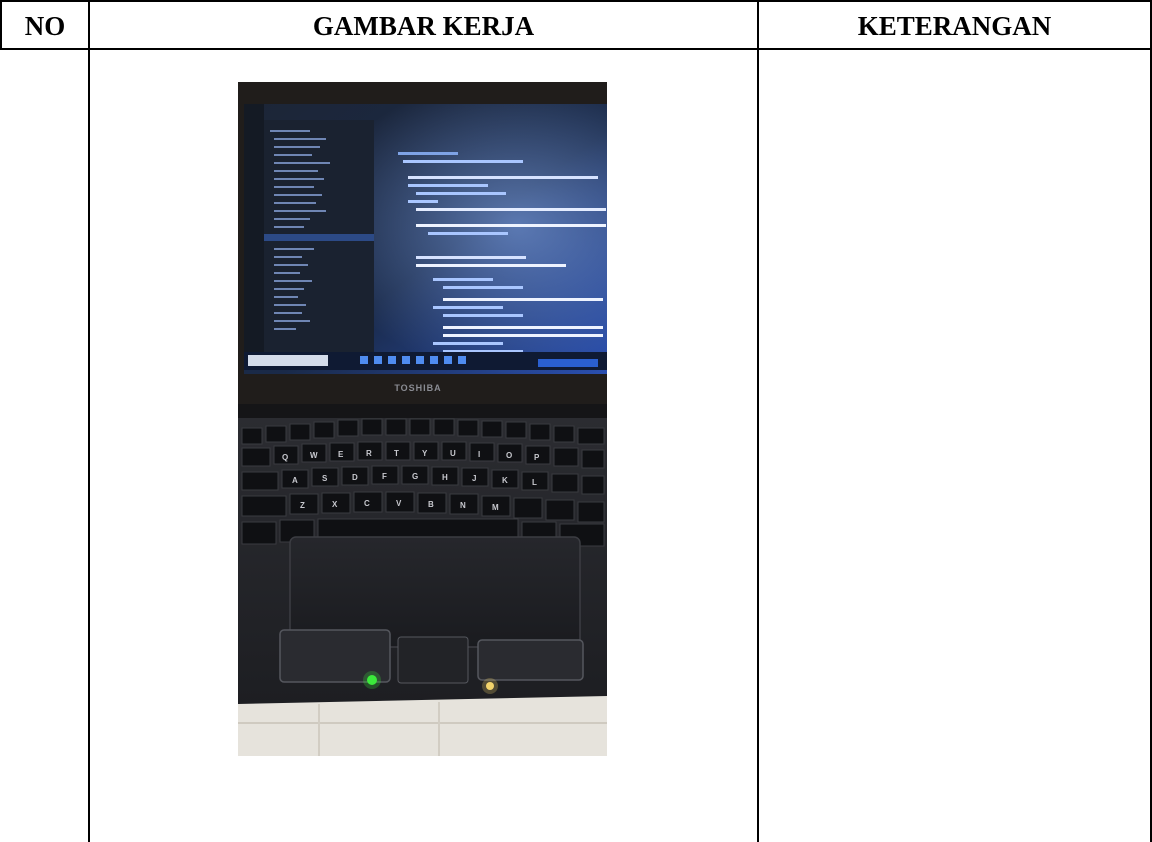  What do you see at coordinates (505, 480) in the screenshot?
I see `svg-text: K` at bounding box center [505, 480].